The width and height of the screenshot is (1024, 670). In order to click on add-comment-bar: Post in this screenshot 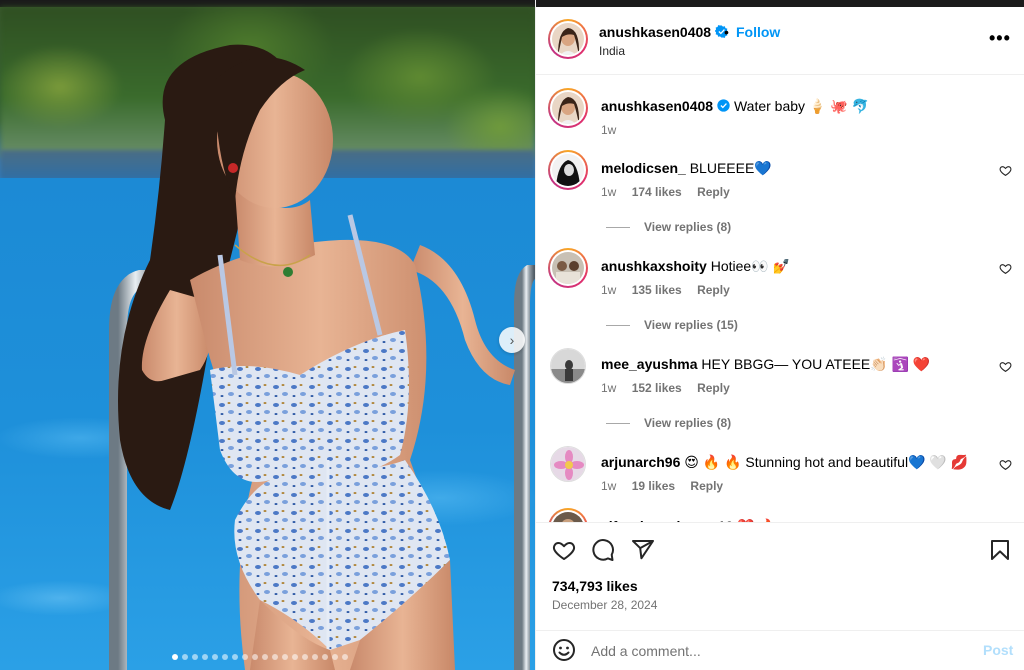, I will do `click(780, 650)`.